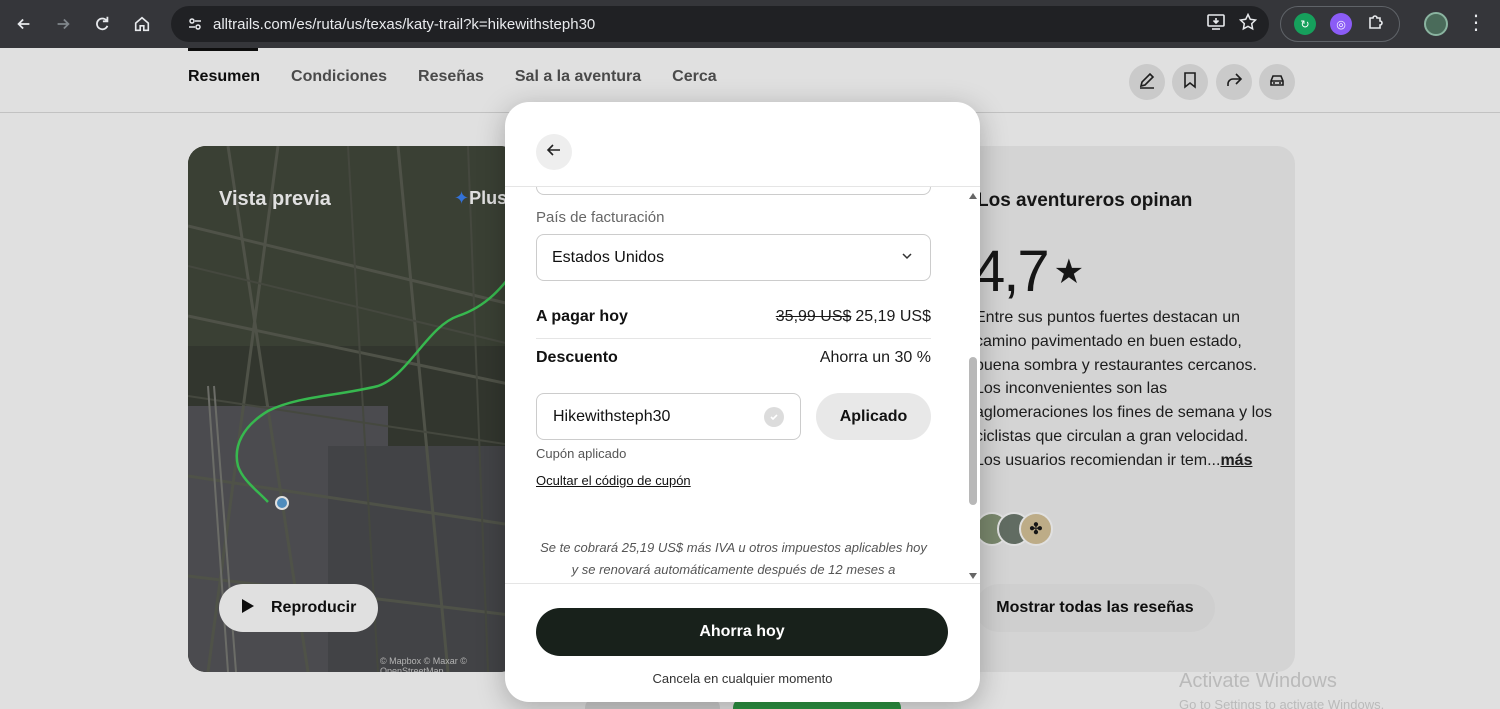 This screenshot has width=1500, height=709. I want to click on windows-activation-watermark: Activate Windows, so click(1258, 681).